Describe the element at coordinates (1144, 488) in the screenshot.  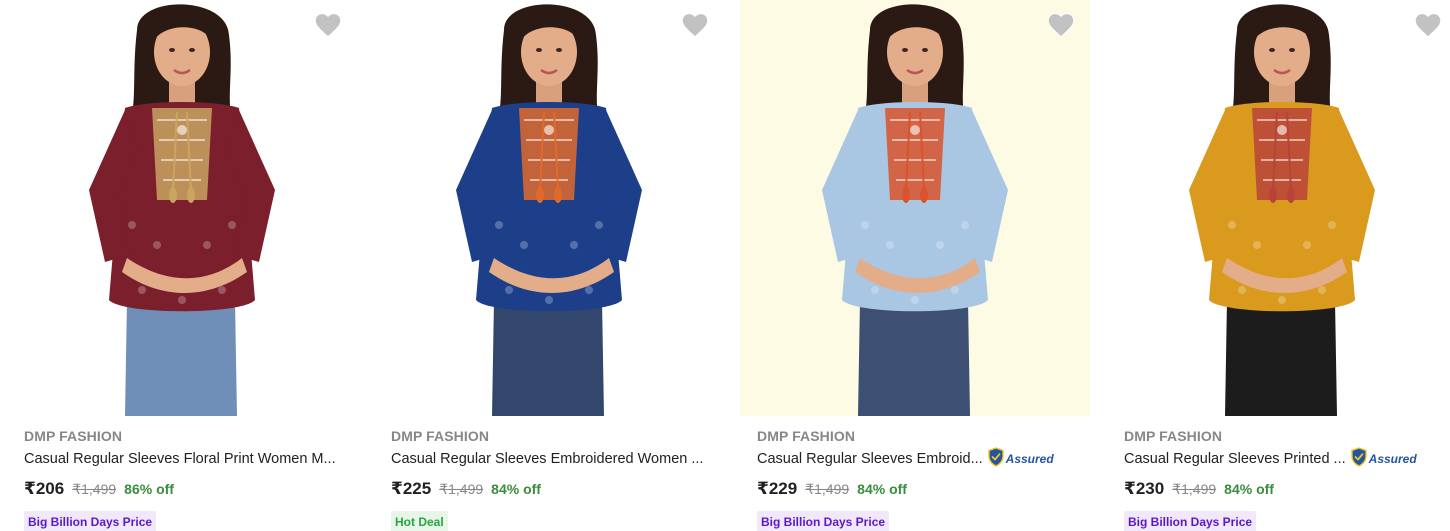
I see `selling-price: ₹230` at that location.